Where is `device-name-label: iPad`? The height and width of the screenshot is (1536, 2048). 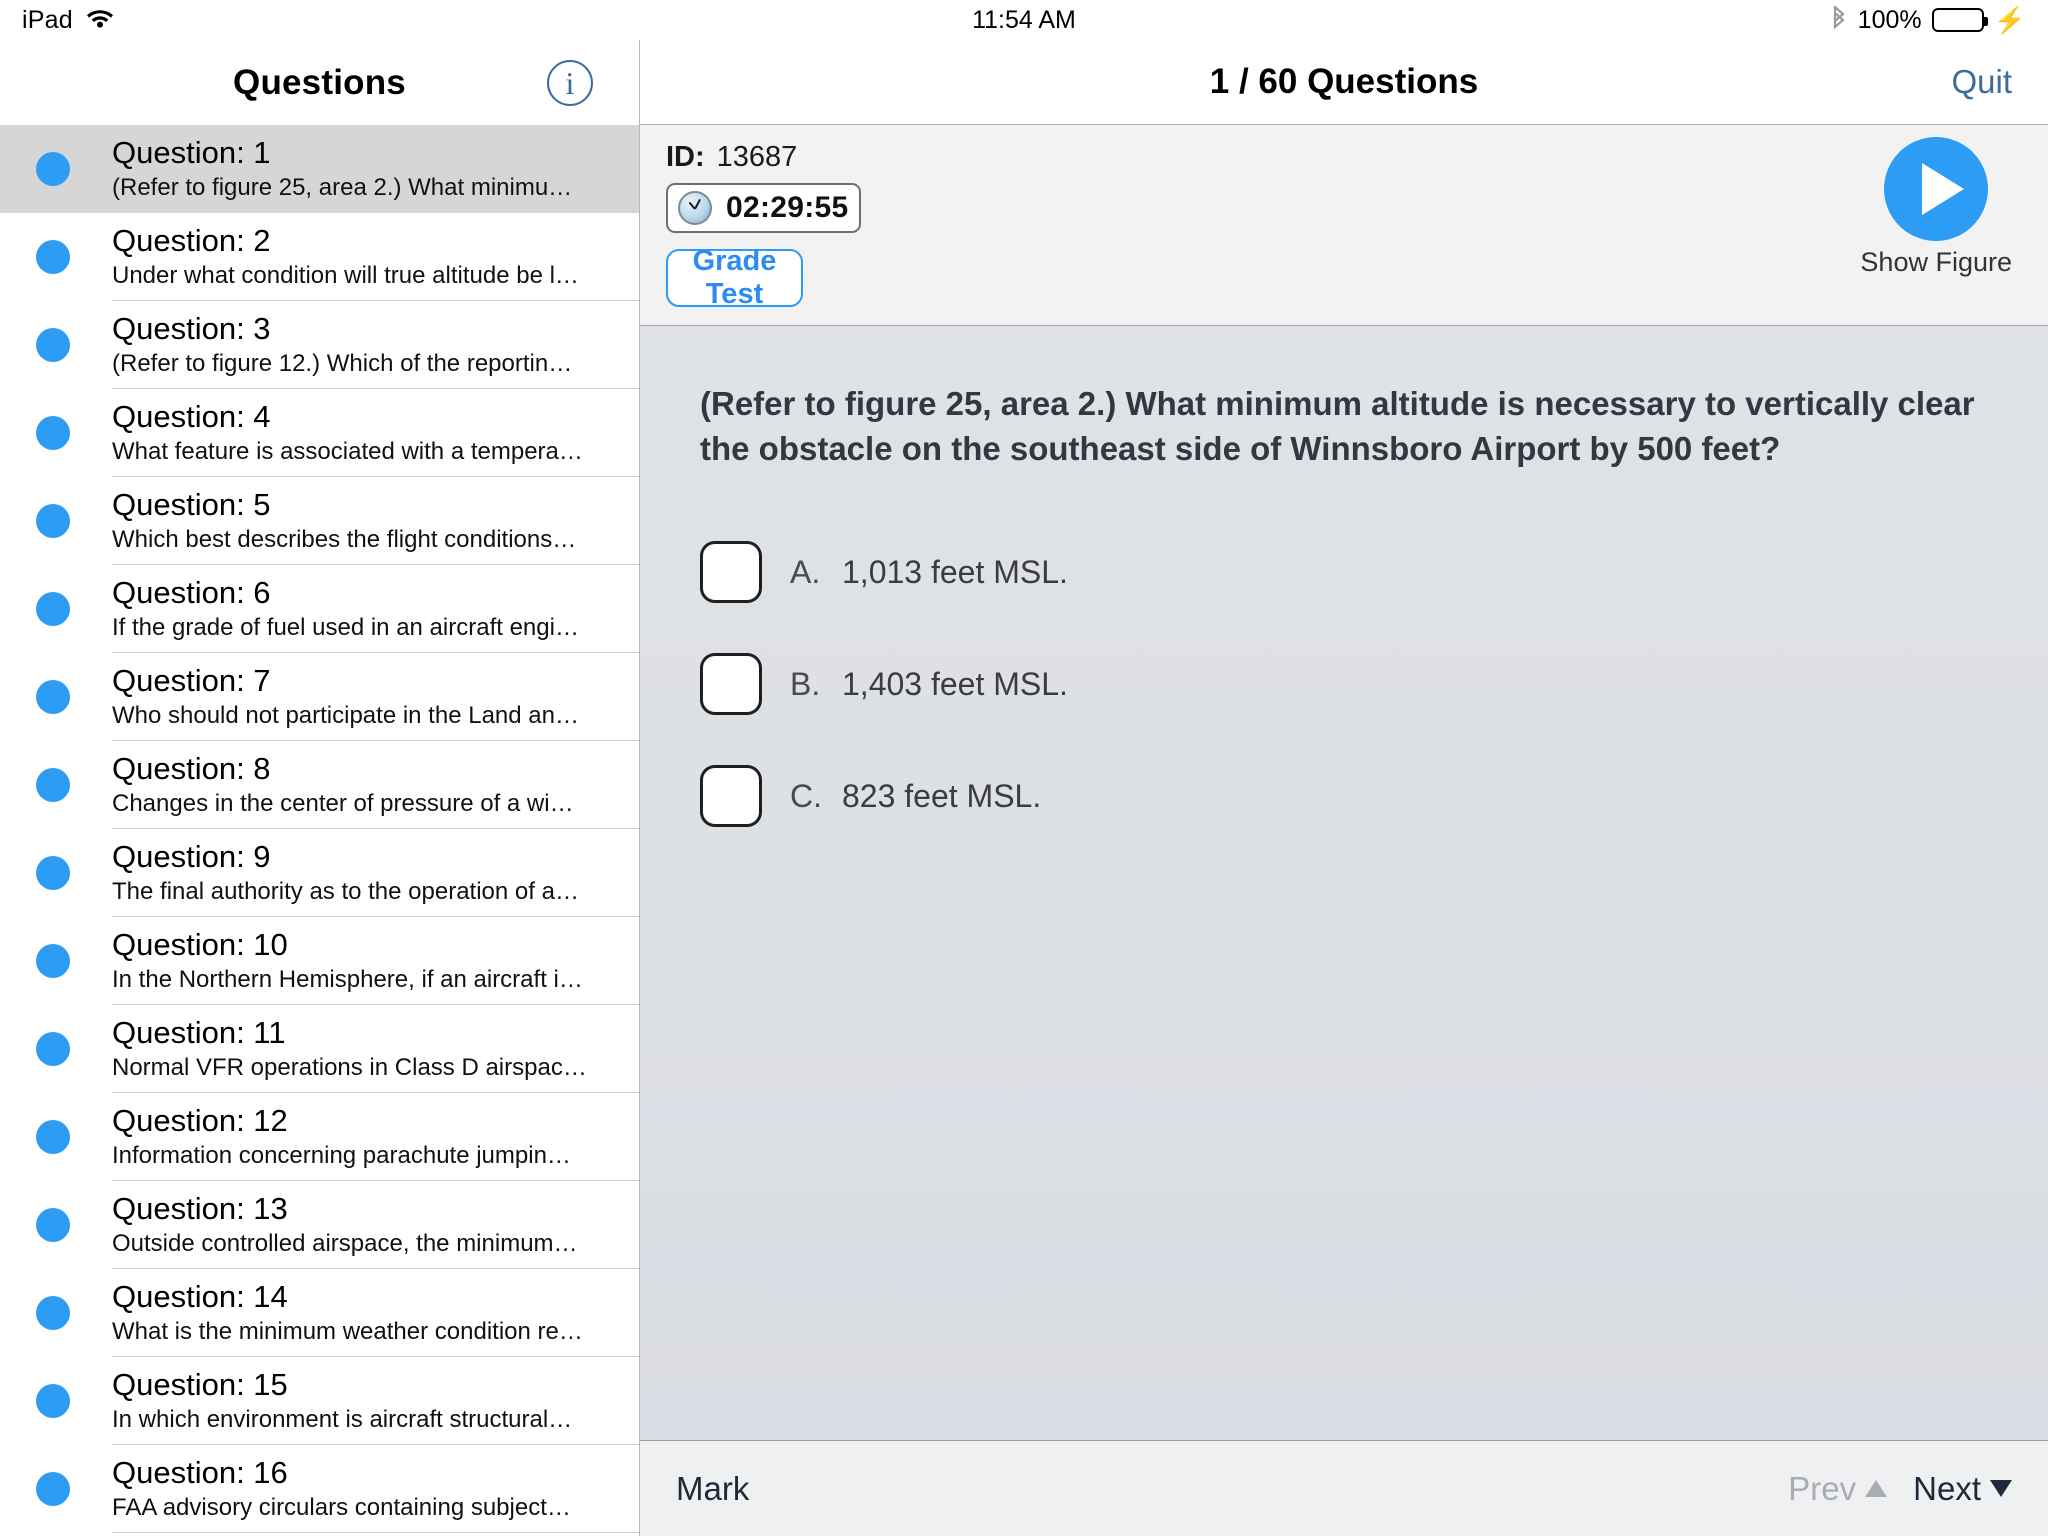 device-name-label: iPad is located at coordinates (47, 19).